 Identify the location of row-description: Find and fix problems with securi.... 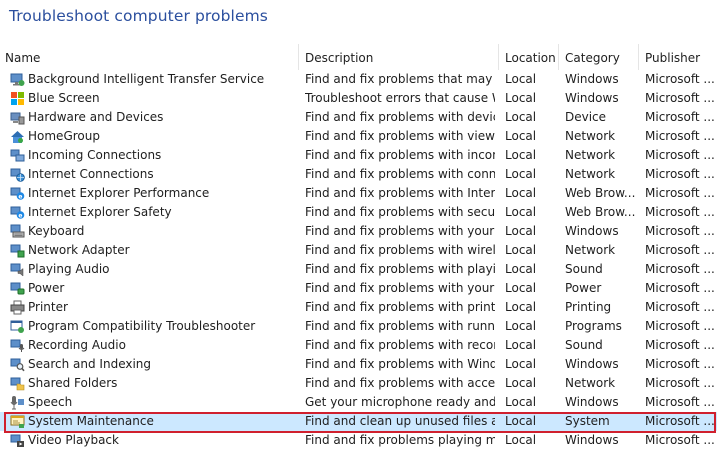
(400, 212).